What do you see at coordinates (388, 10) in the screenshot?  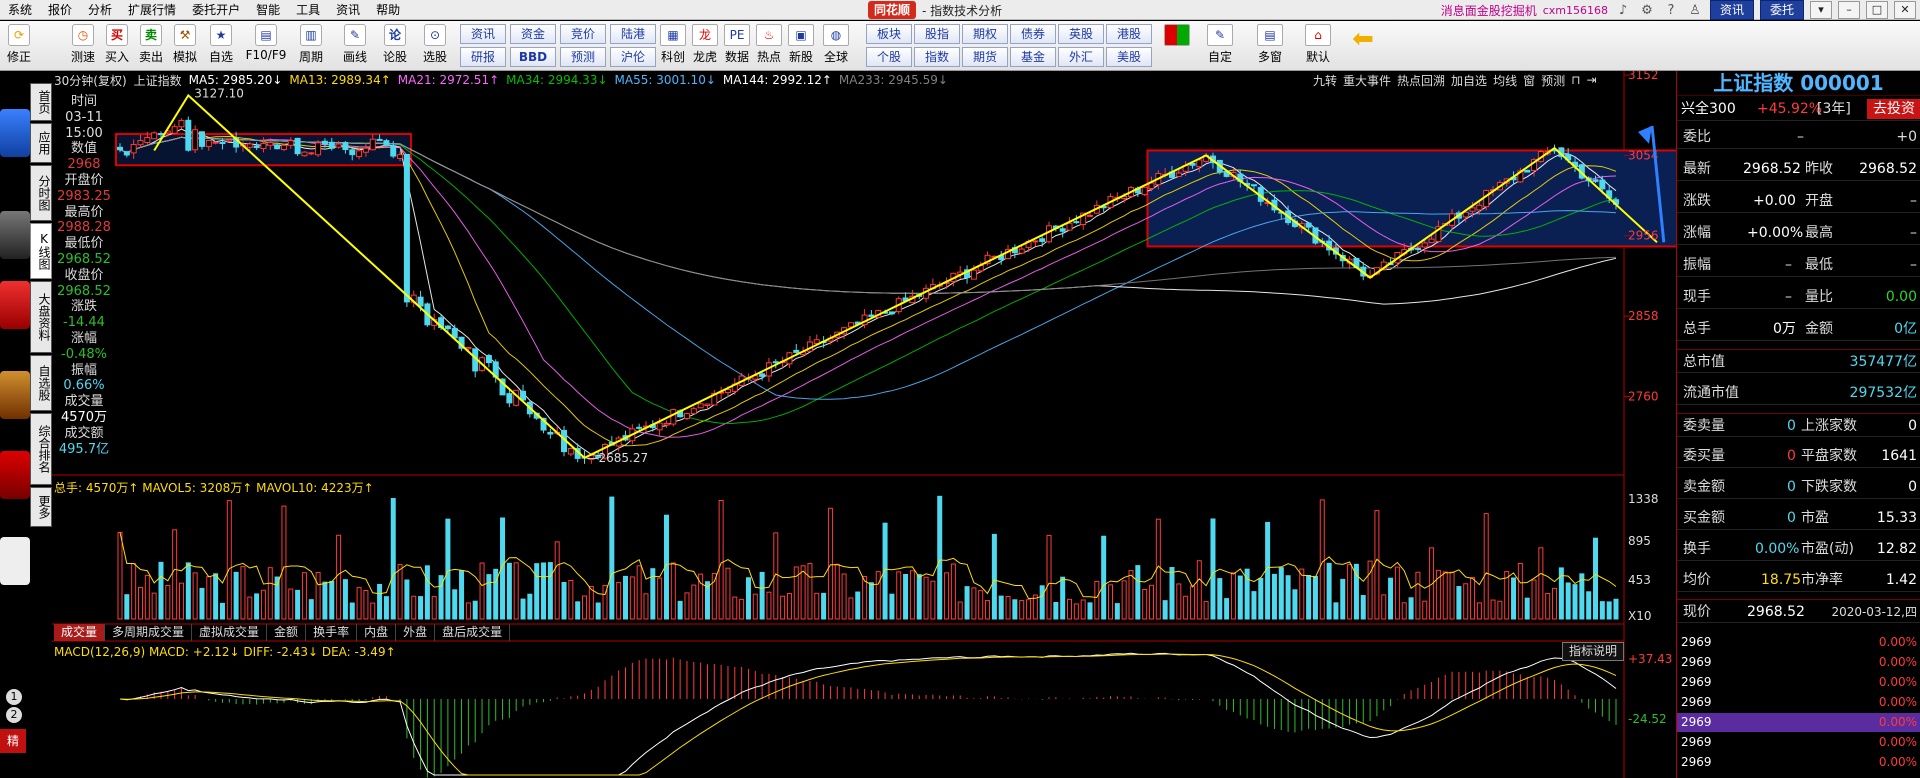 I see `menu-help: 帮助` at bounding box center [388, 10].